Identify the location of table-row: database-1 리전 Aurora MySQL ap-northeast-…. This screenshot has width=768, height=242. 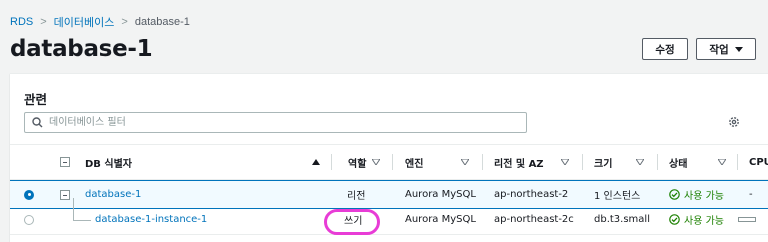
(389, 194).